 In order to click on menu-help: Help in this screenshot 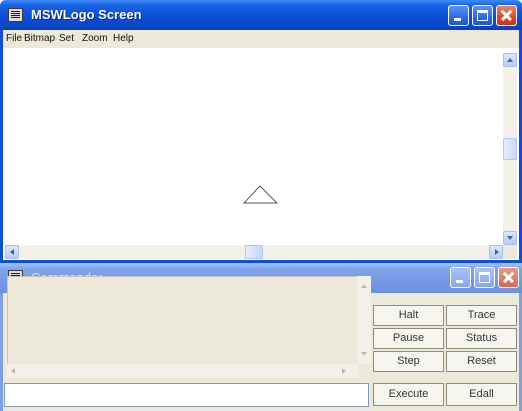, I will do `click(123, 38)`.